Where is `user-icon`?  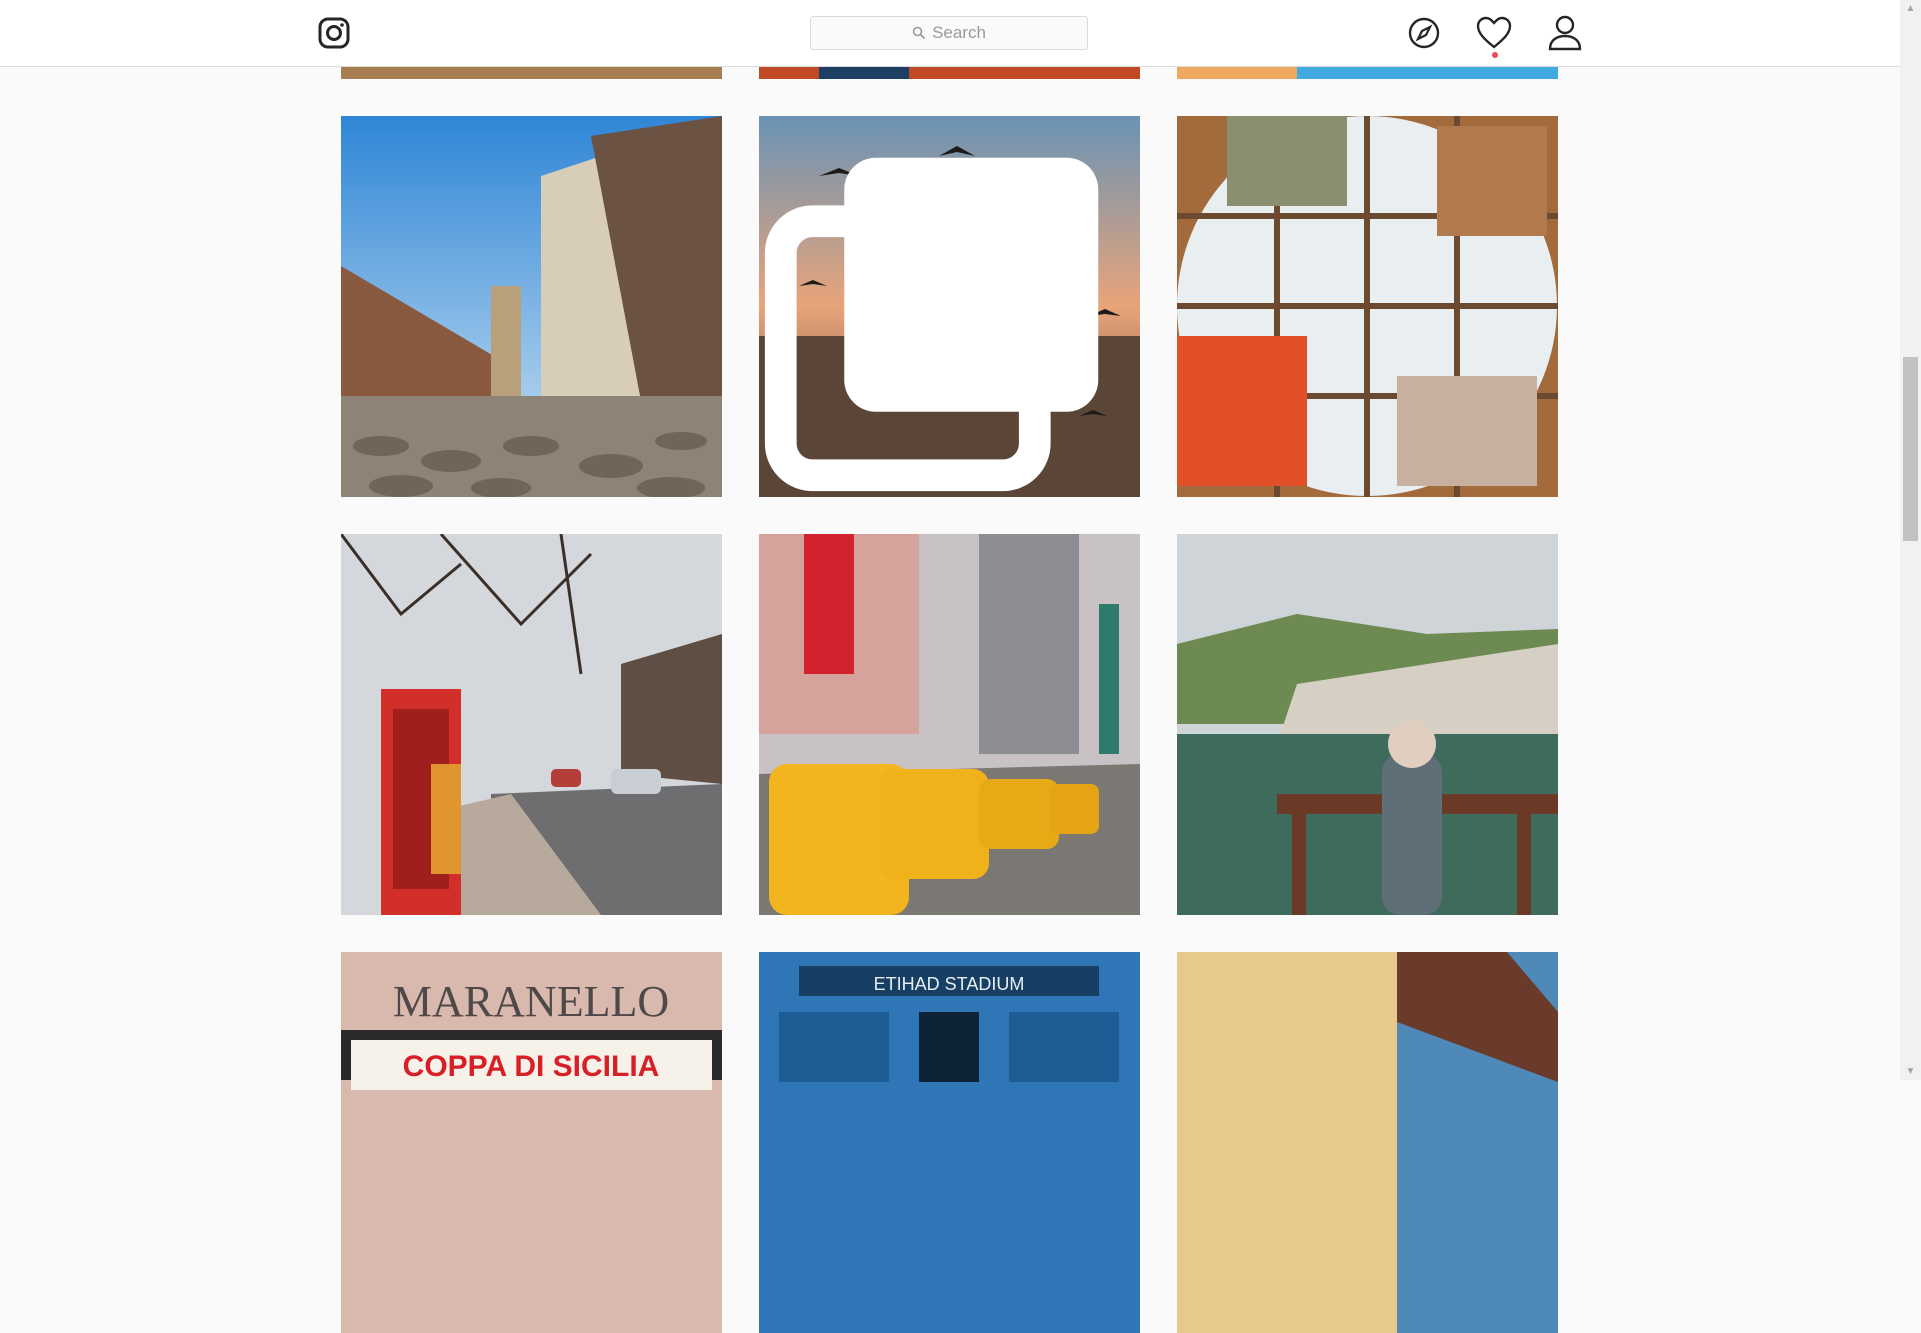 user-icon is located at coordinates (1565, 33).